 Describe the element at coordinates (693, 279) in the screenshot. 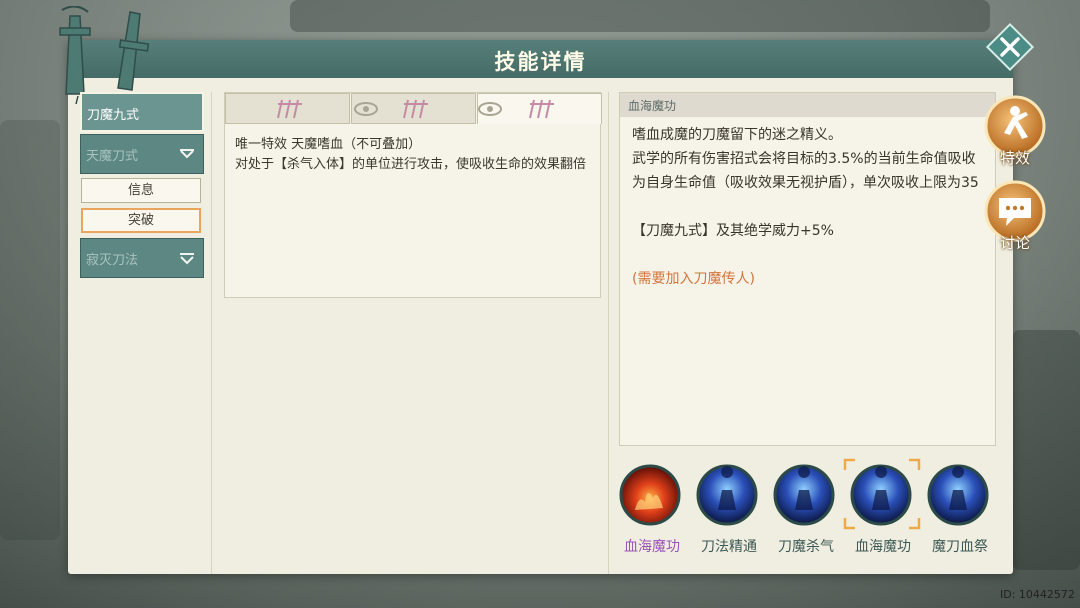

I see `requirement-text: (需要加入刀魔传人)` at that location.